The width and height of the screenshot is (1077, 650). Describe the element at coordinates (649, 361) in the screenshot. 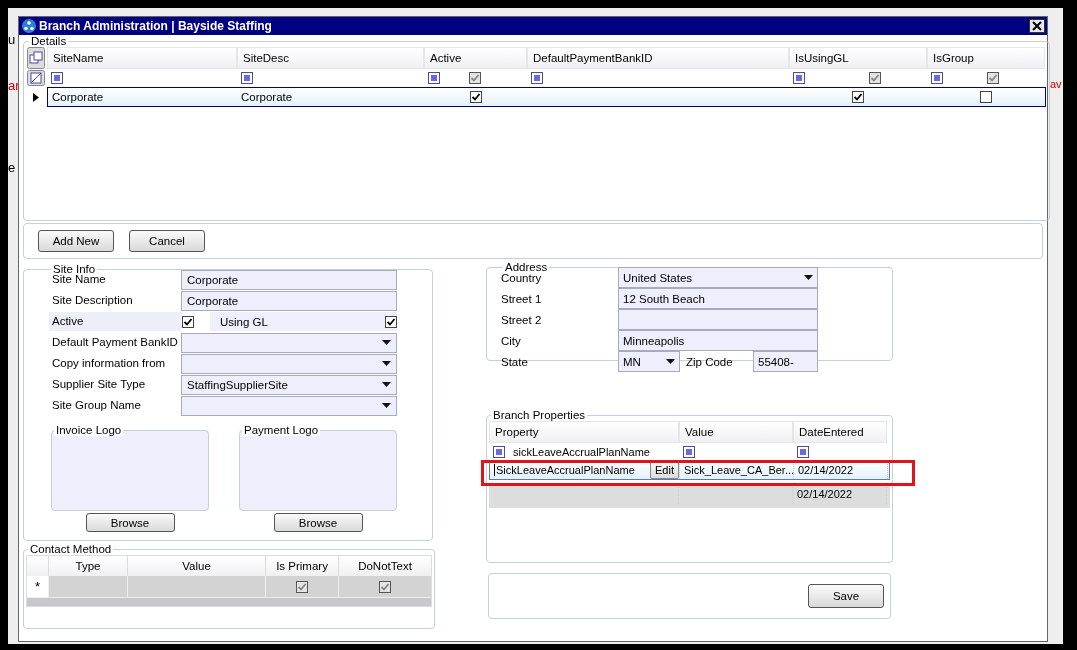

I see `dropdown-field: MN` at that location.